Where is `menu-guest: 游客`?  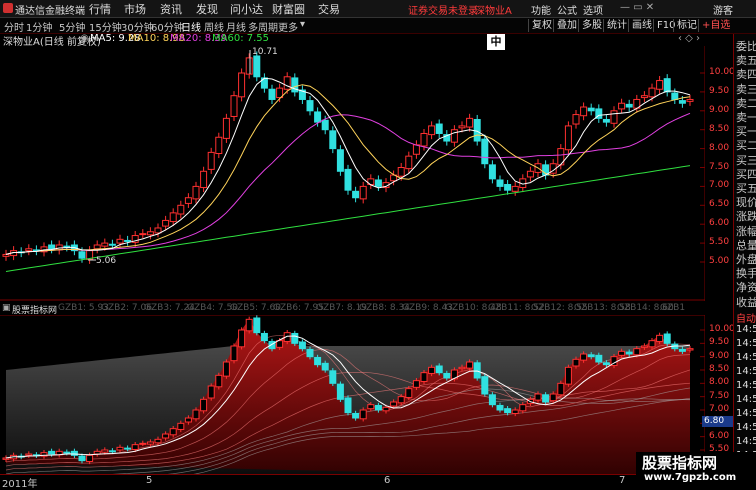
menu-guest: 游客 is located at coordinates (723, 9).